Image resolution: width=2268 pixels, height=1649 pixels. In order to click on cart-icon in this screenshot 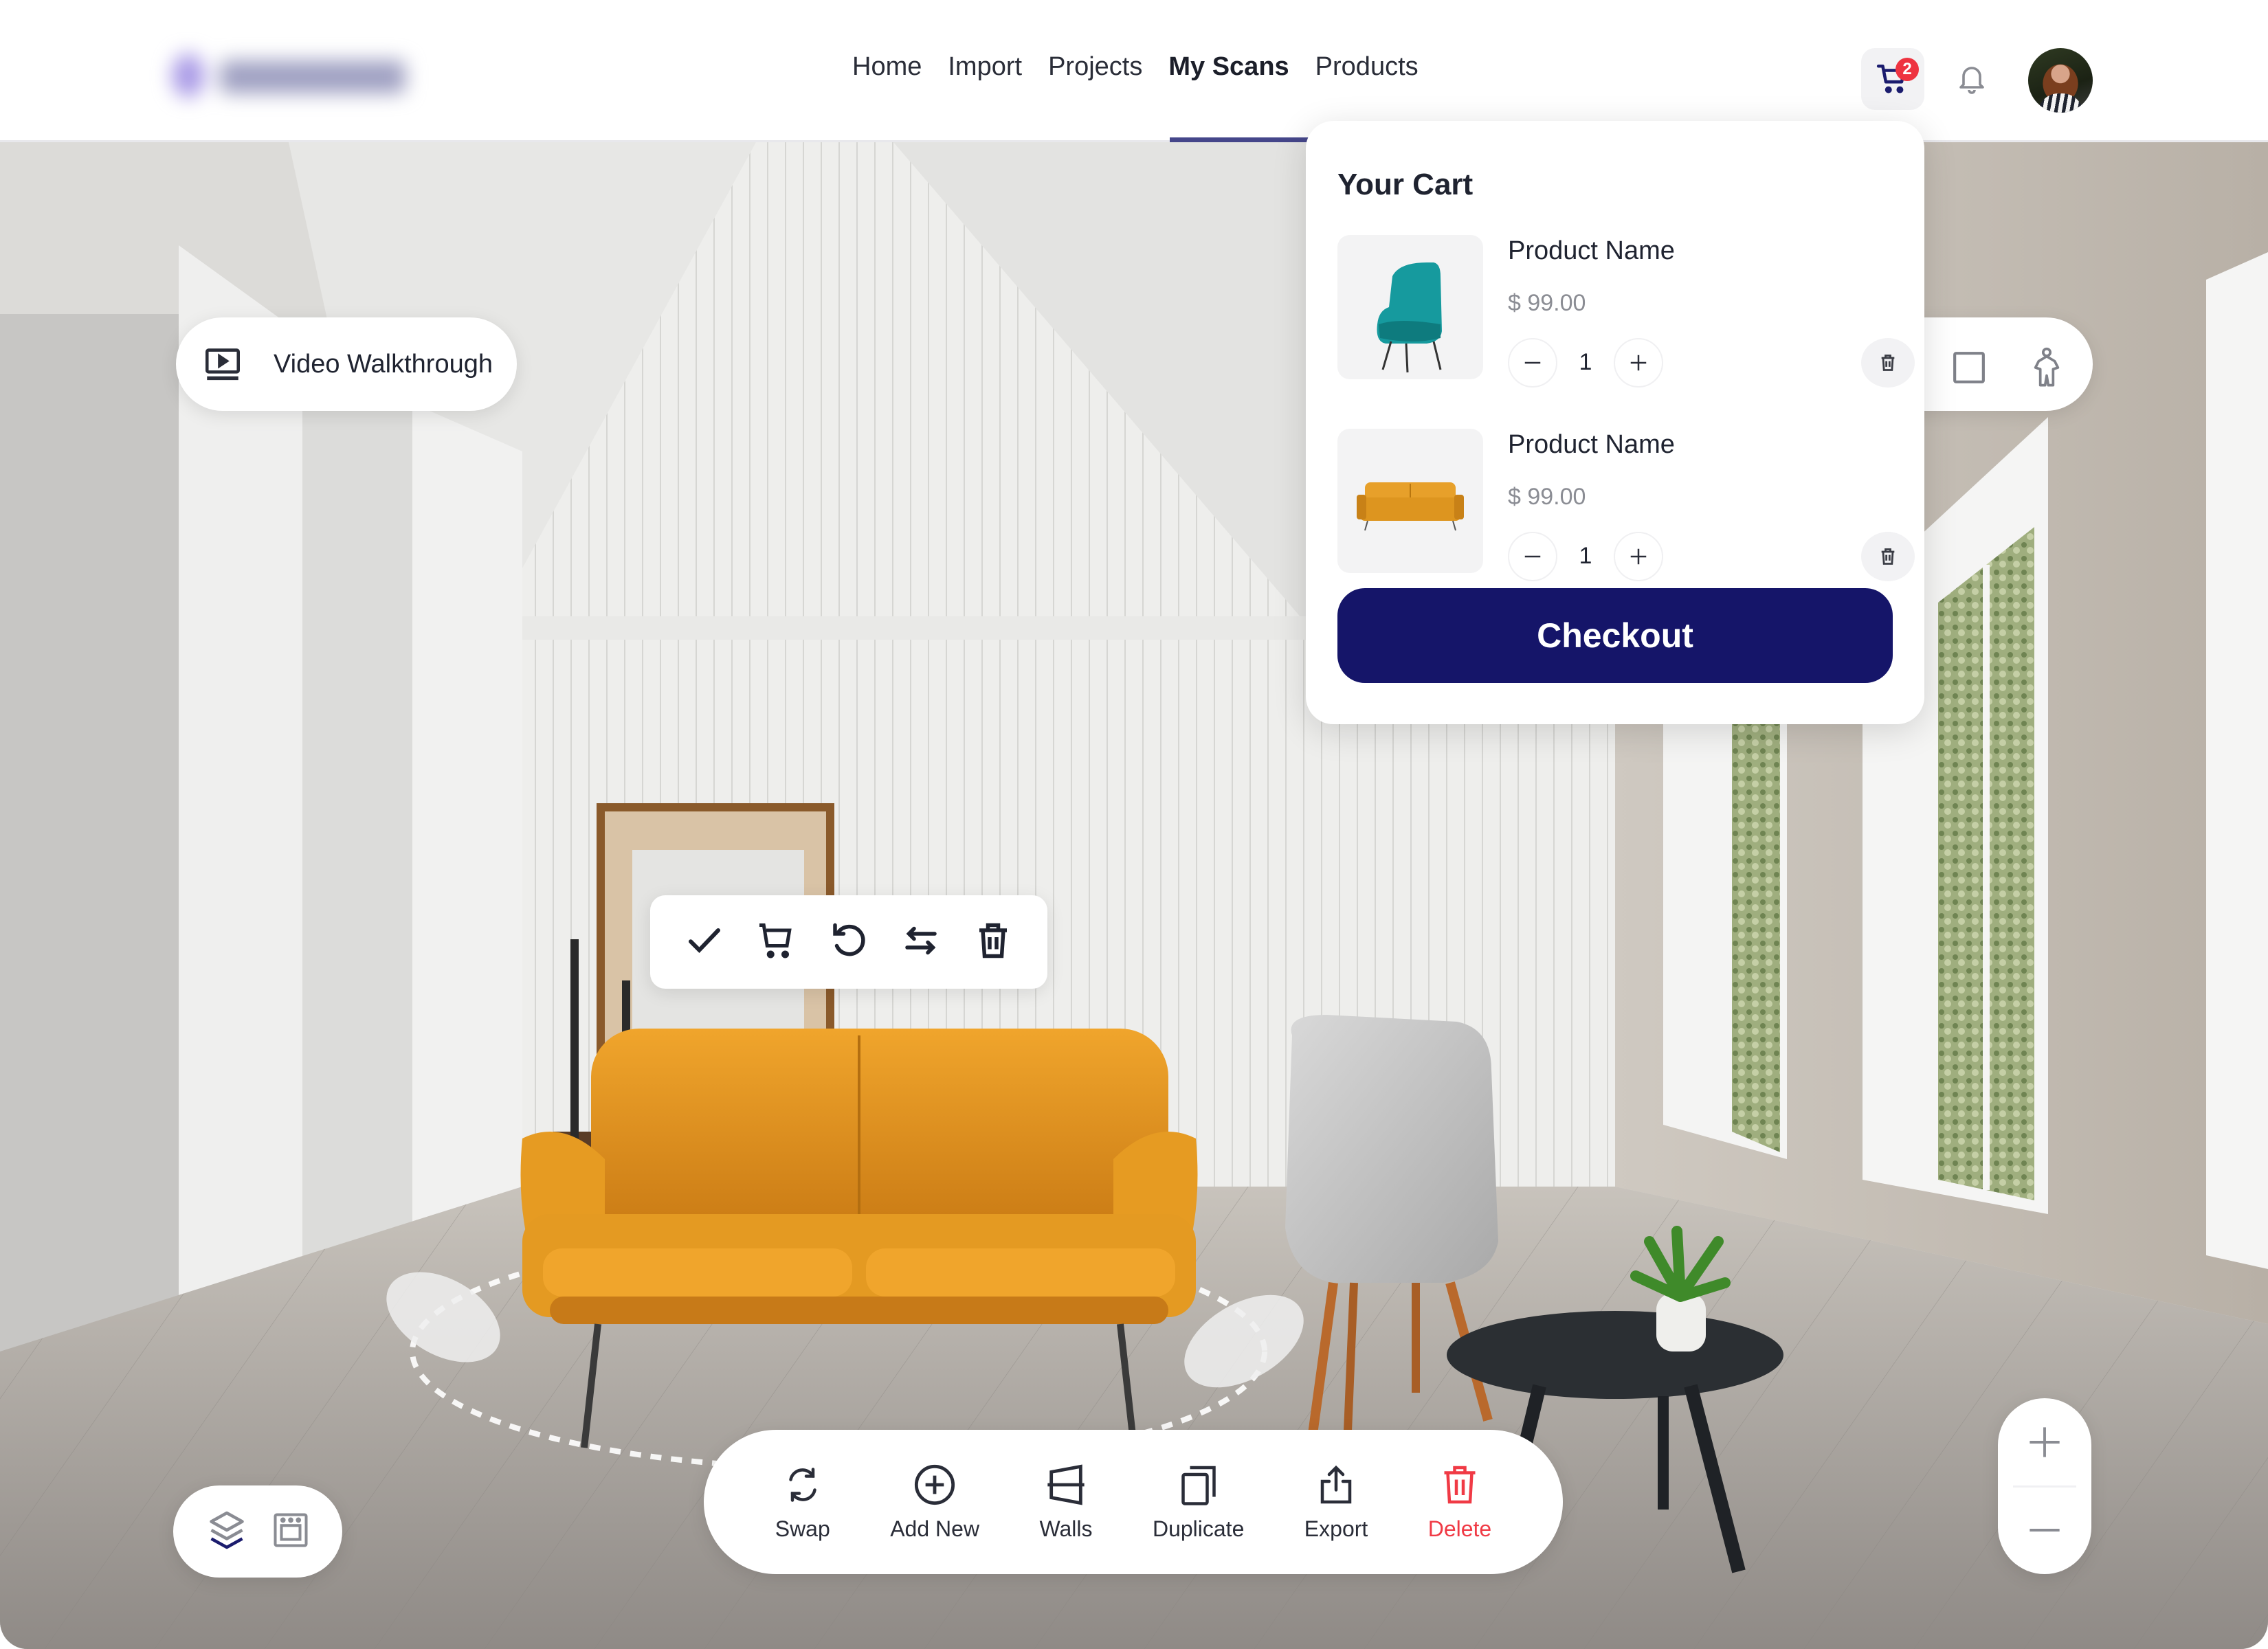, I will do `click(775, 940)`.